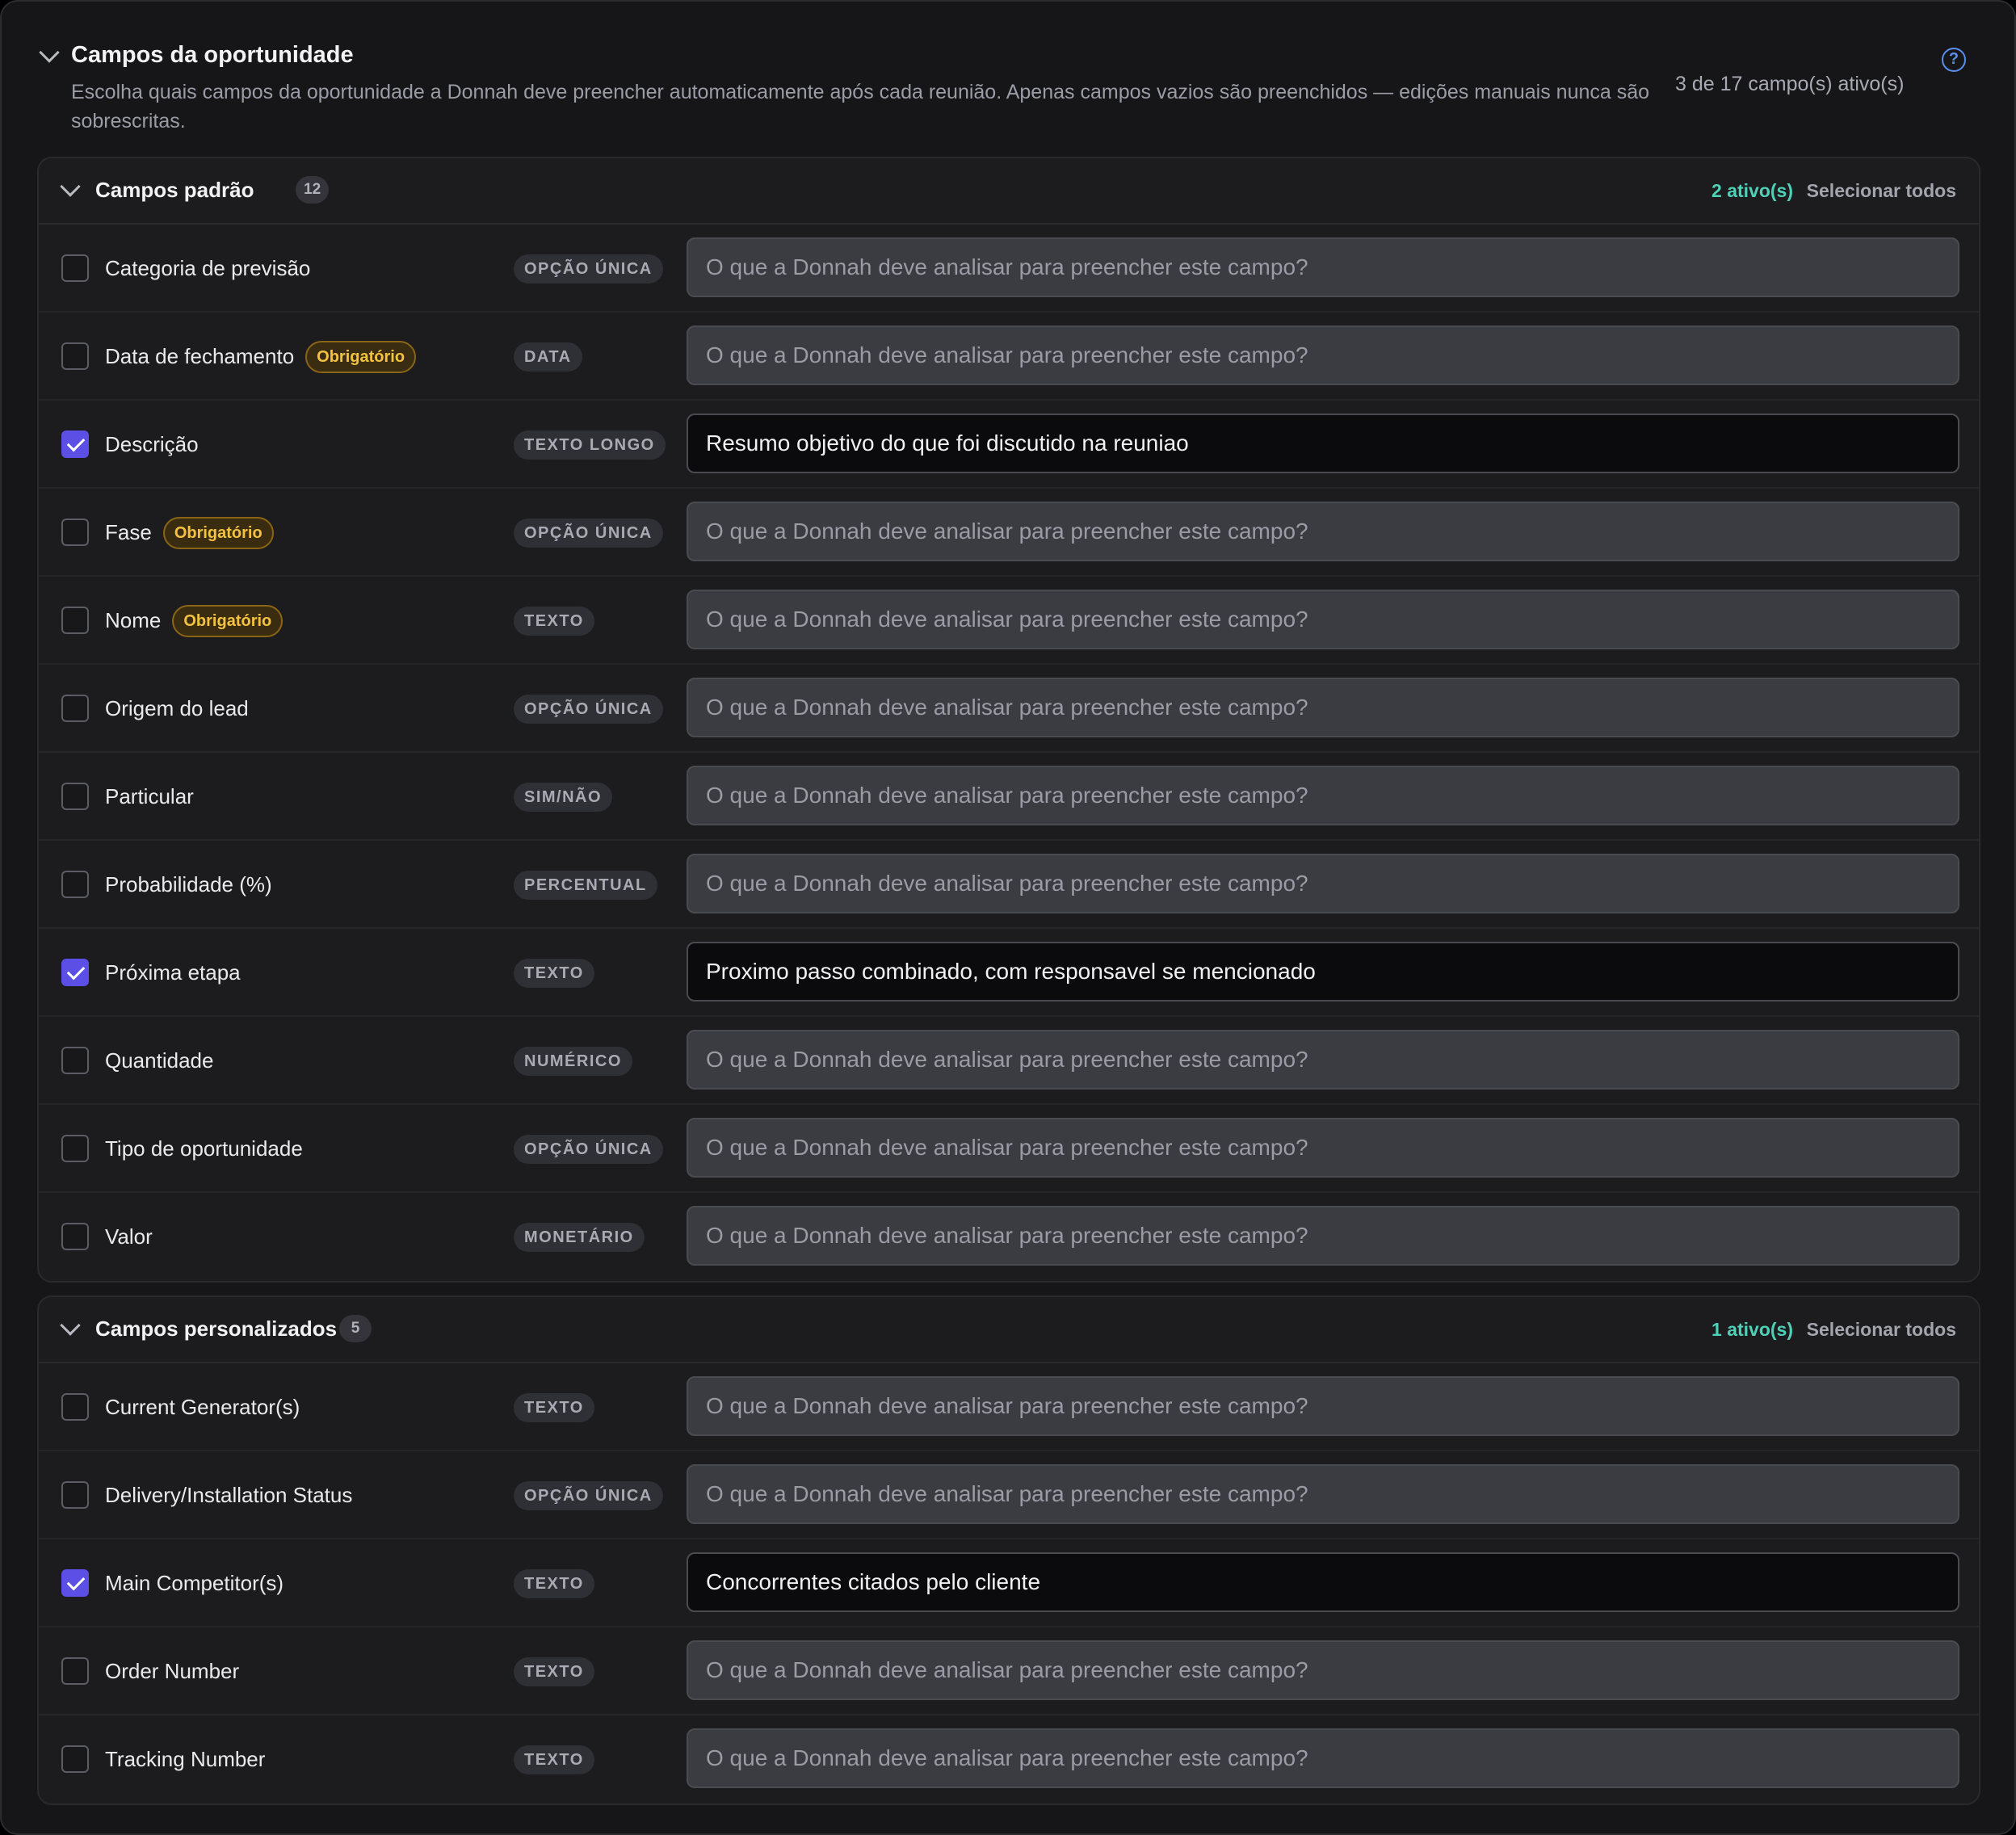 Image resolution: width=2016 pixels, height=1835 pixels. I want to click on field-label: Origem do lead, so click(177, 708).